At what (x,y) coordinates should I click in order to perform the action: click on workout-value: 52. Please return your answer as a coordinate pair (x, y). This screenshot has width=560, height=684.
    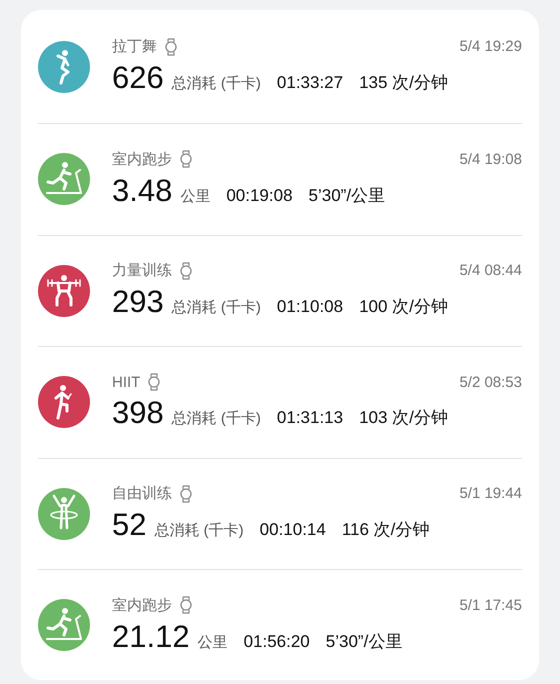
    Looking at the image, I should click on (129, 525).